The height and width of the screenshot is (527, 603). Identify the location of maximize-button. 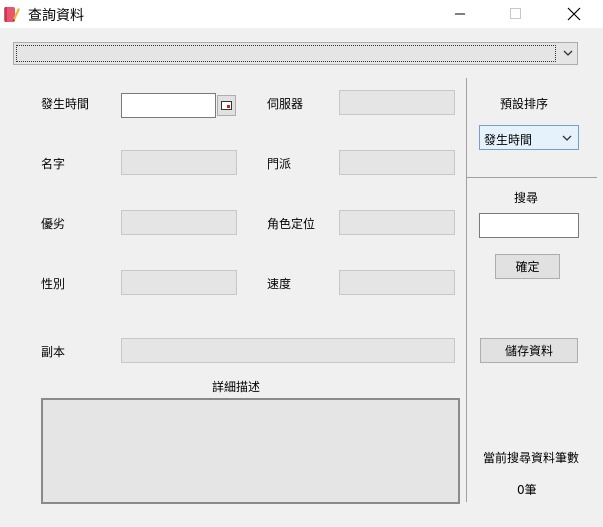
(516, 14).